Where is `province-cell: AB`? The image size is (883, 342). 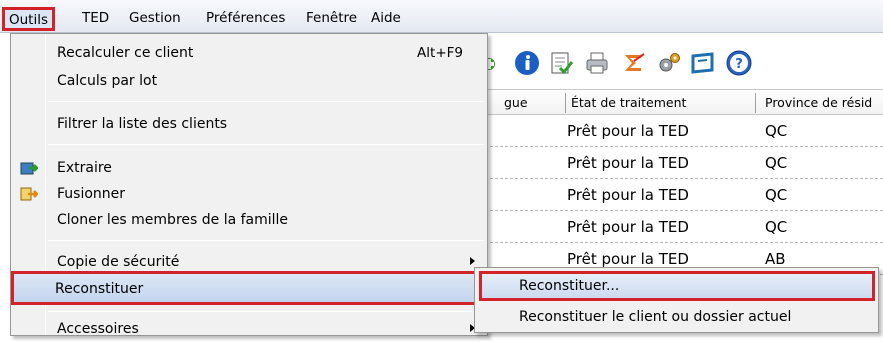
province-cell: AB is located at coordinates (775, 259).